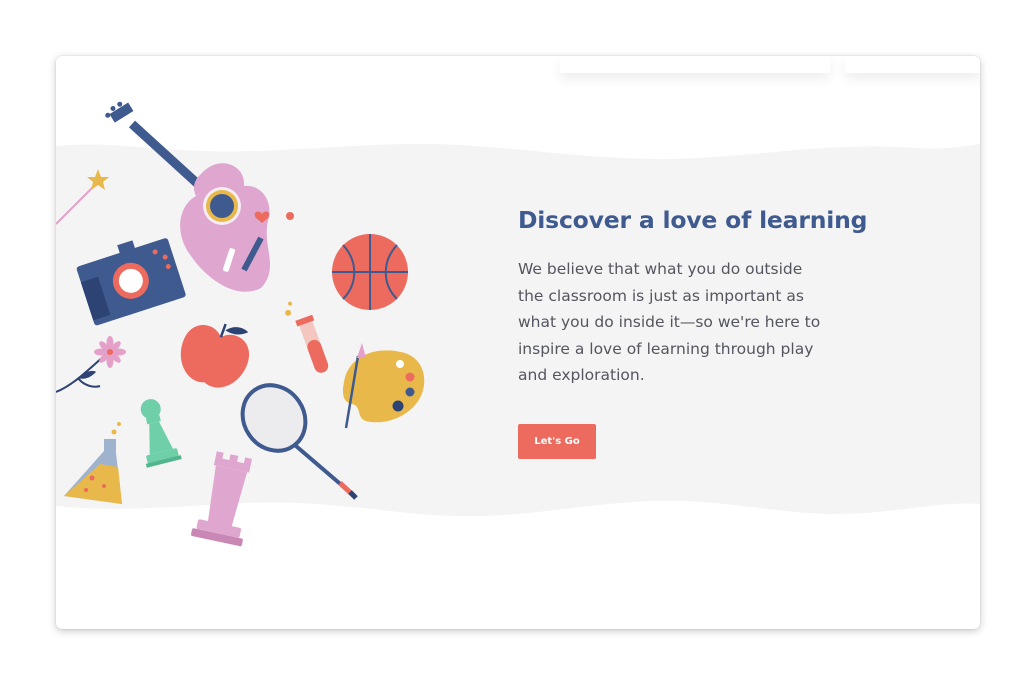 The image size is (1036, 685). I want to click on apple-icon, so click(215, 355).